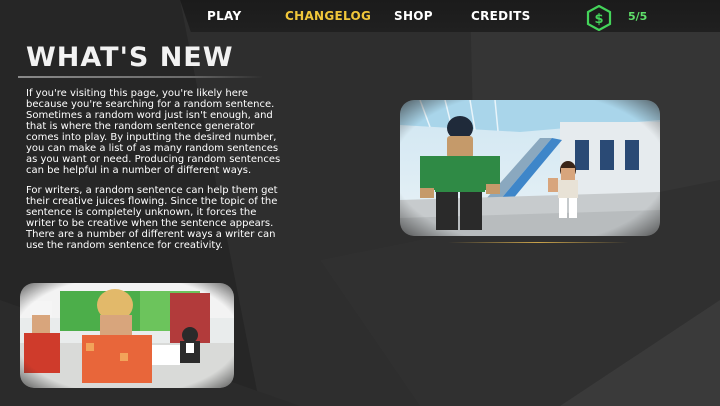 This screenshot has width=720, height=406. I want to click on nav-tab-changelog: CHANGELOG, so click(328, 16).